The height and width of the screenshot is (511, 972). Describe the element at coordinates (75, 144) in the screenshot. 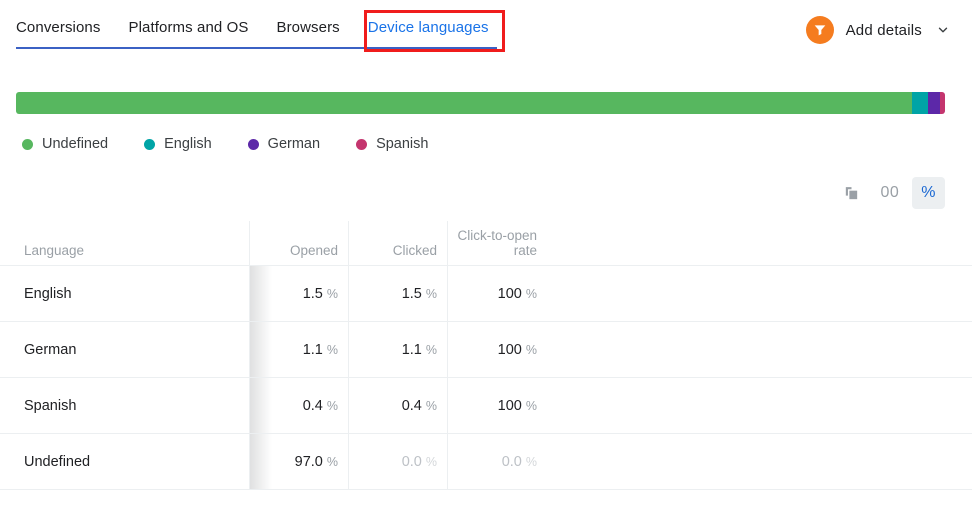

I see `legend-label-undefined: Undefined` at that location.